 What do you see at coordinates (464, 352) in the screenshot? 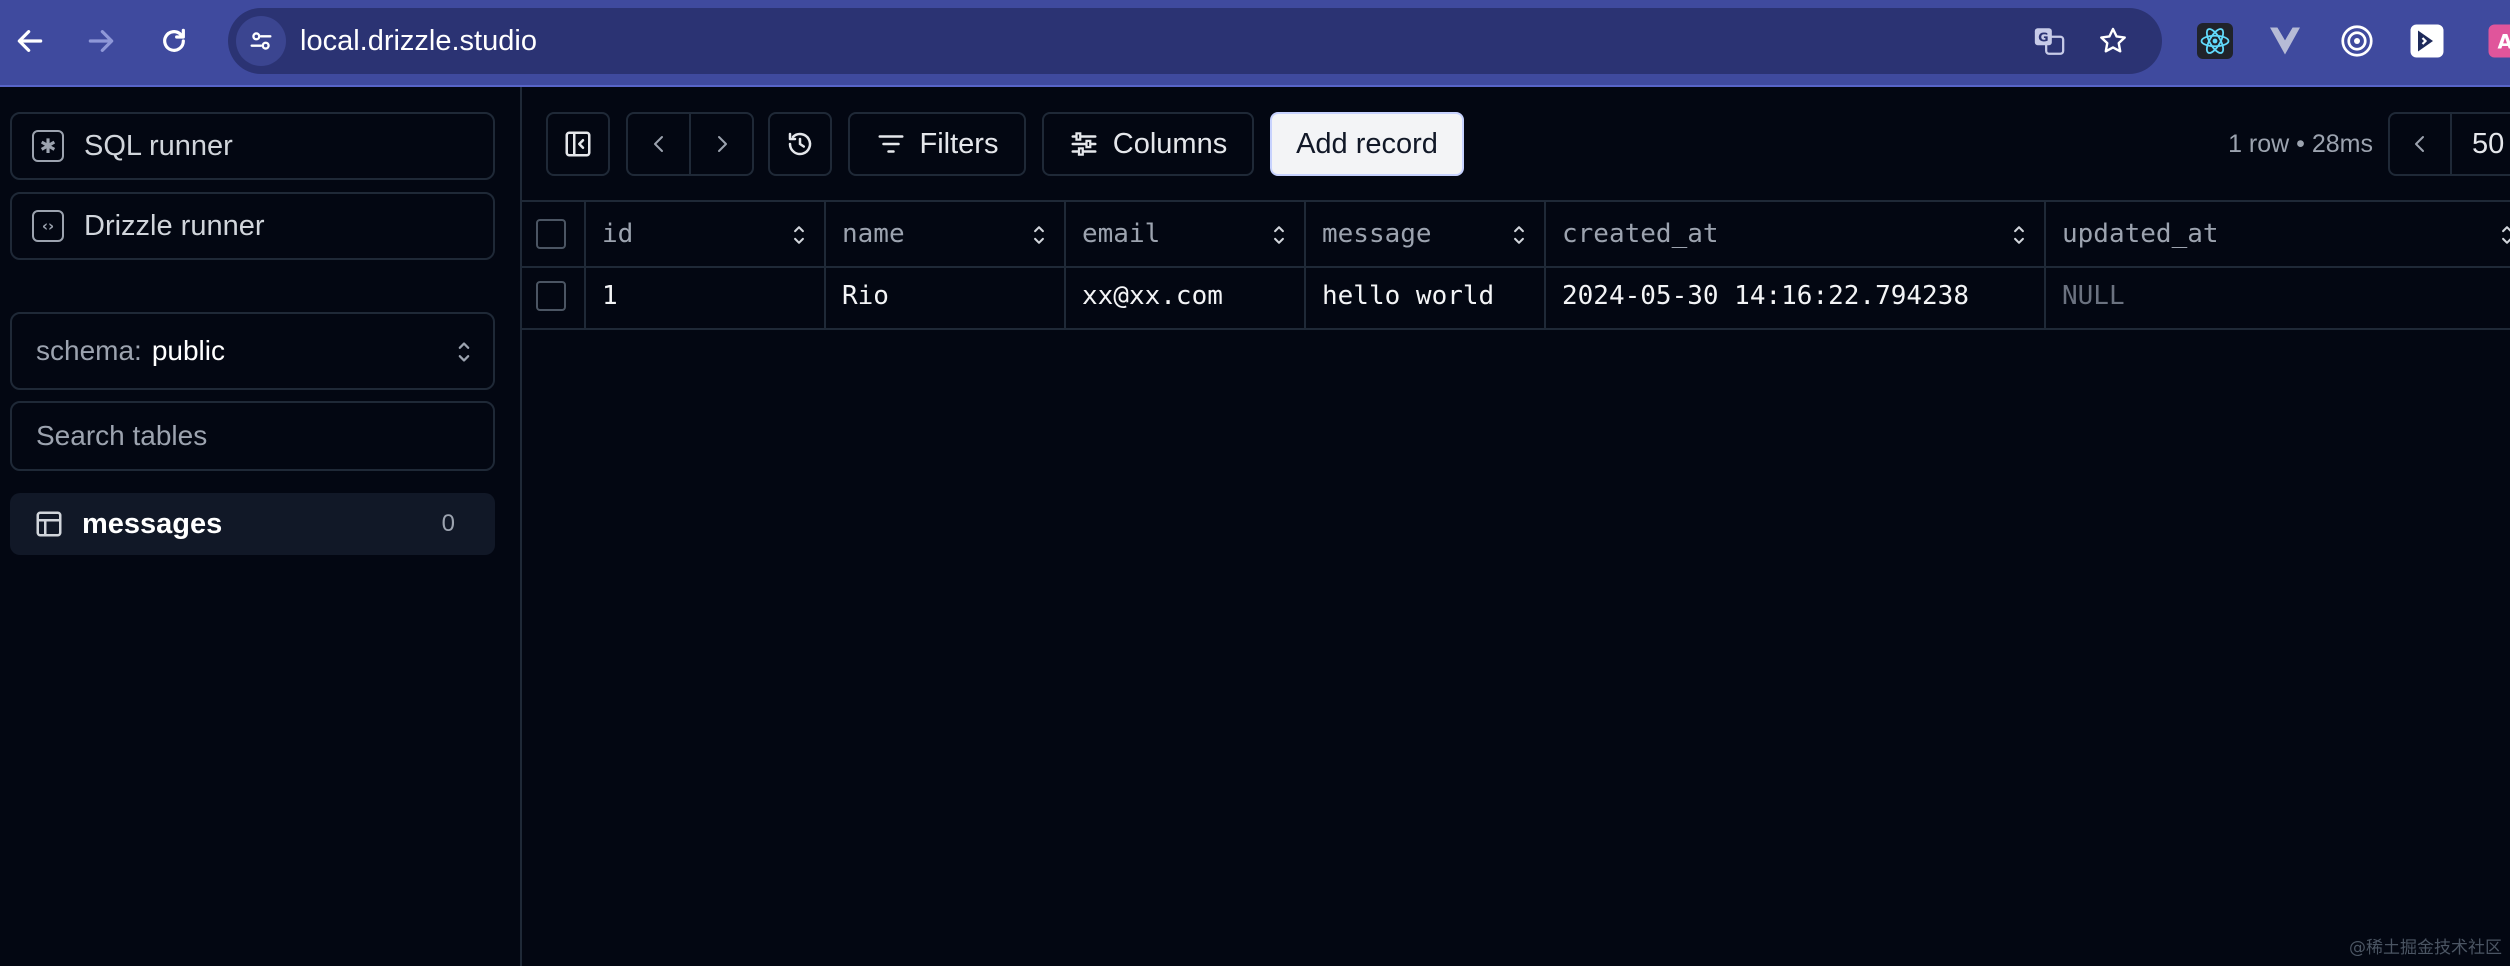
I see `chevron-up-down-icon` at bounding box center [464, 352].